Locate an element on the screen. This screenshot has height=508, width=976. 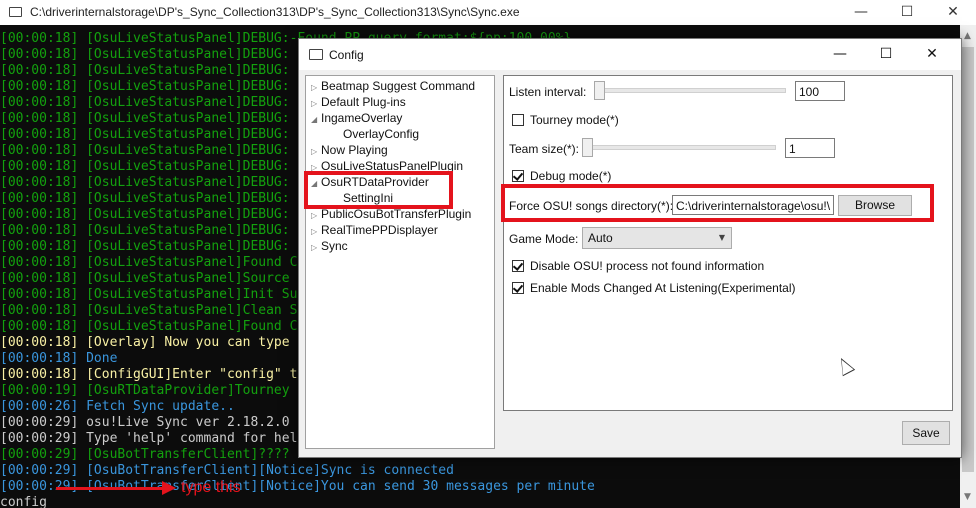
highlight-songs-directory is located at coordinates (717, 203).